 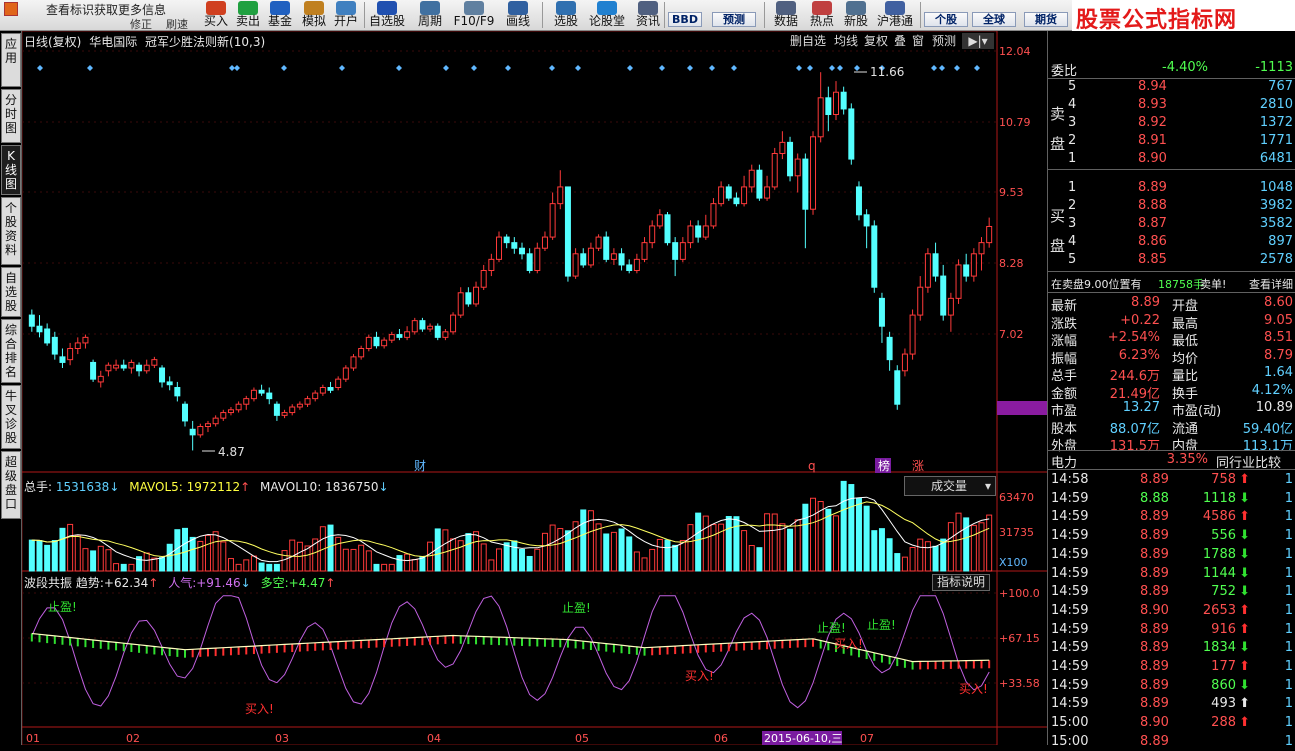 What do you see at coordinates (894, 21) in the screenshot?
I see `toolbar-button-label: 沪港通` at bounding box center [894, 21].